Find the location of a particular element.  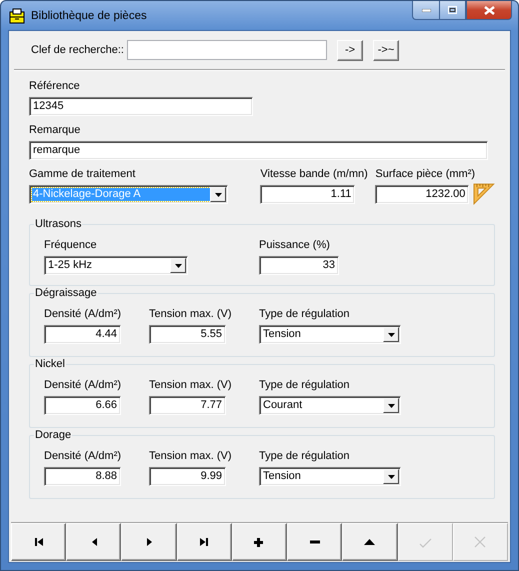

triangle-up-icon is located at coordinates (370, 542).